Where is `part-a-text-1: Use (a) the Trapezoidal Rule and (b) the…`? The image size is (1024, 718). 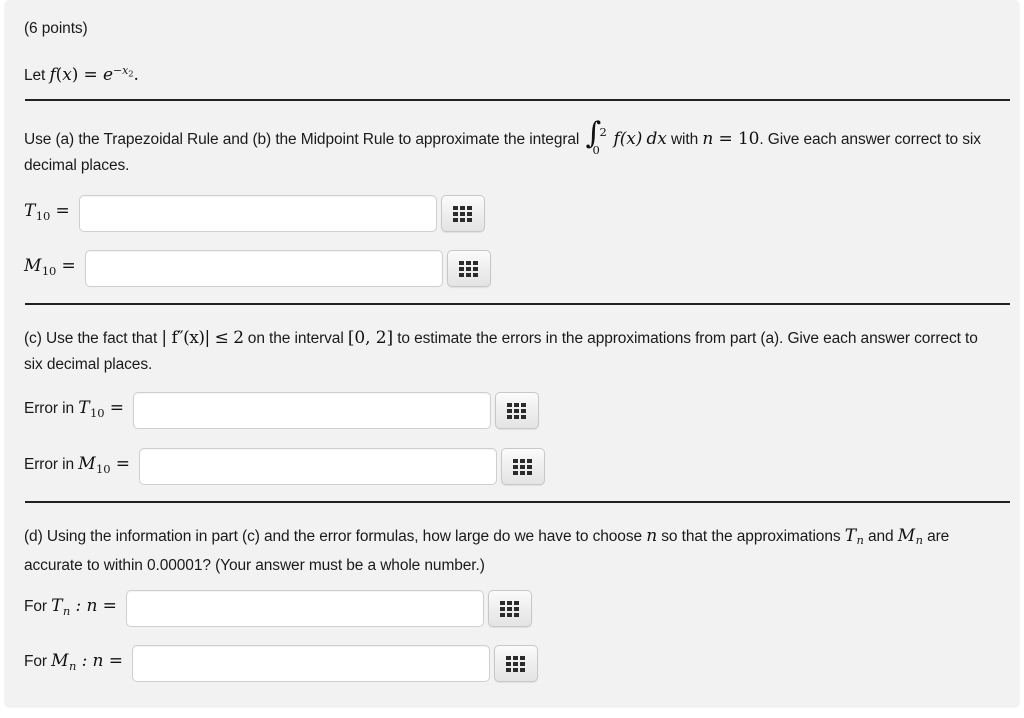
part-a-text-1: Use (a) the Trapezoidal Rule and (b) the… is located at coordinates (304, 139).